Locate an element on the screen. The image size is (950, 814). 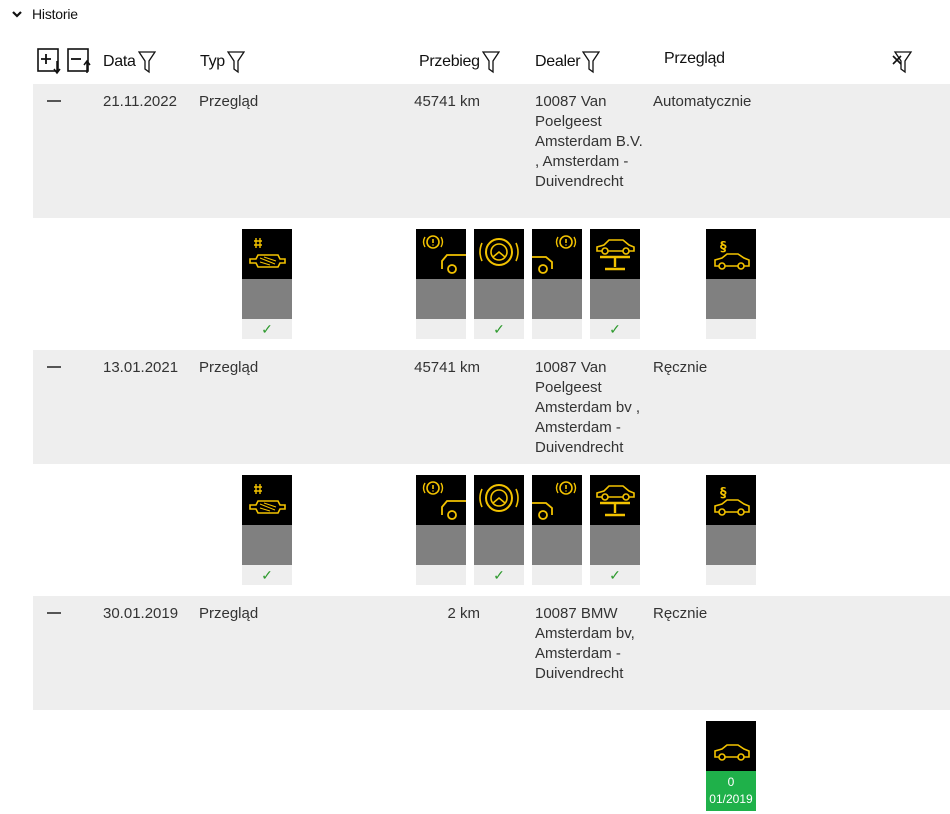
history-section-toggle: Historie is located at coordinates (44, 14).